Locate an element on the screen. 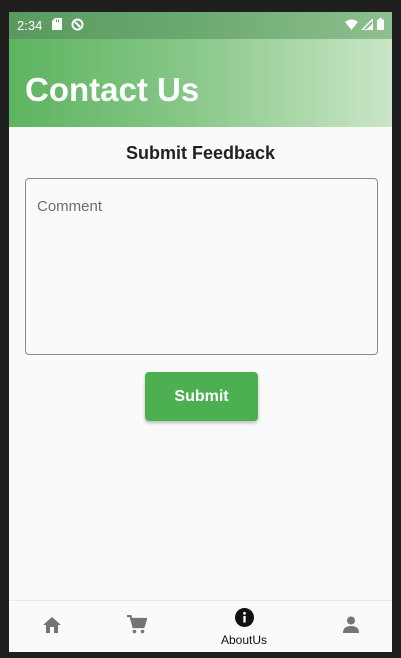 The height and width of the screenshot is (658, 401). cart-icon is located at coordinates (137, 626).